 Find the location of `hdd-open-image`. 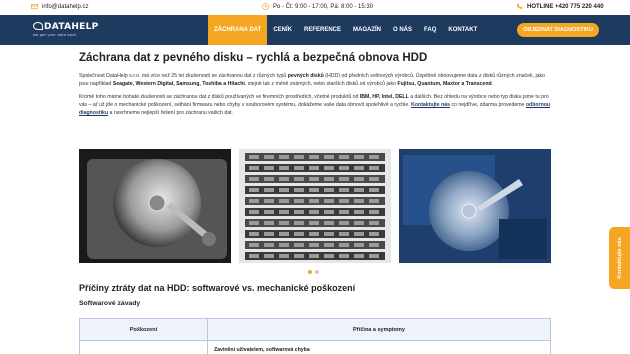

hdd-open-image is located at coordinates (155, 206).